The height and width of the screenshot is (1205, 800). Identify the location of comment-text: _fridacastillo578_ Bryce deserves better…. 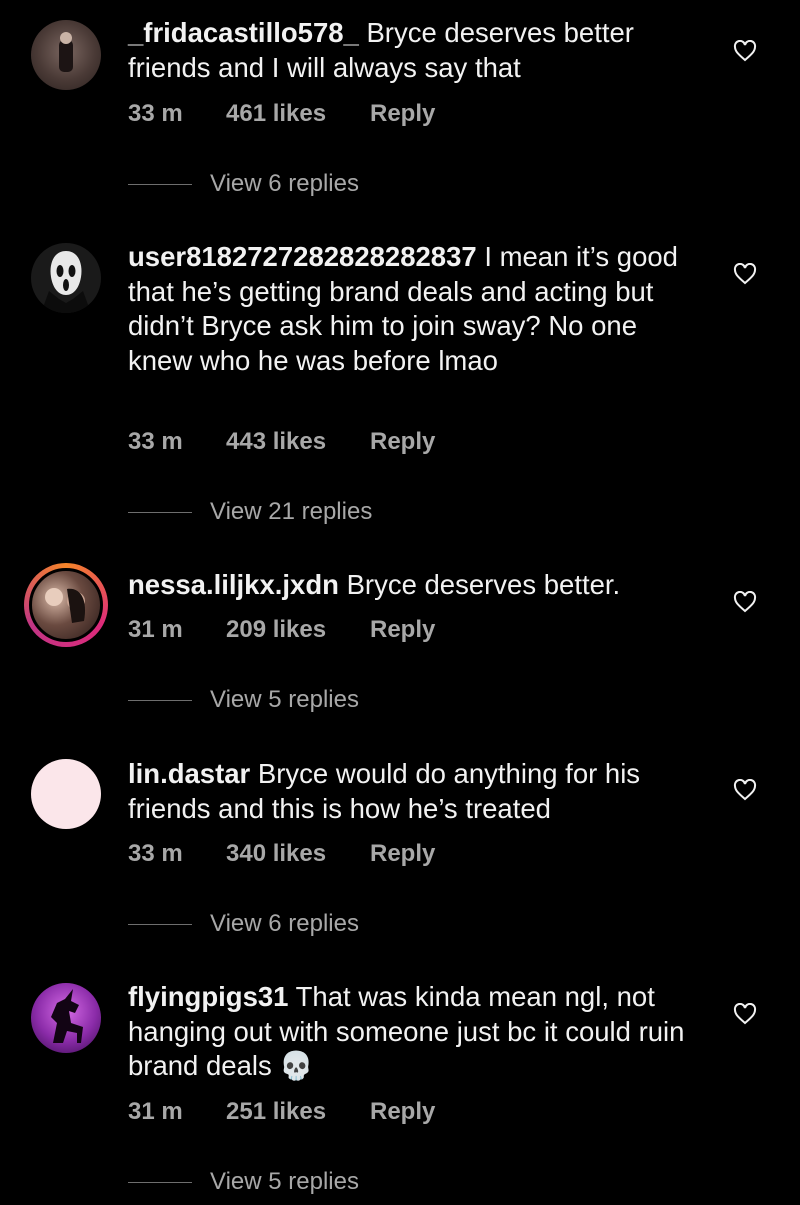
(413, 50).